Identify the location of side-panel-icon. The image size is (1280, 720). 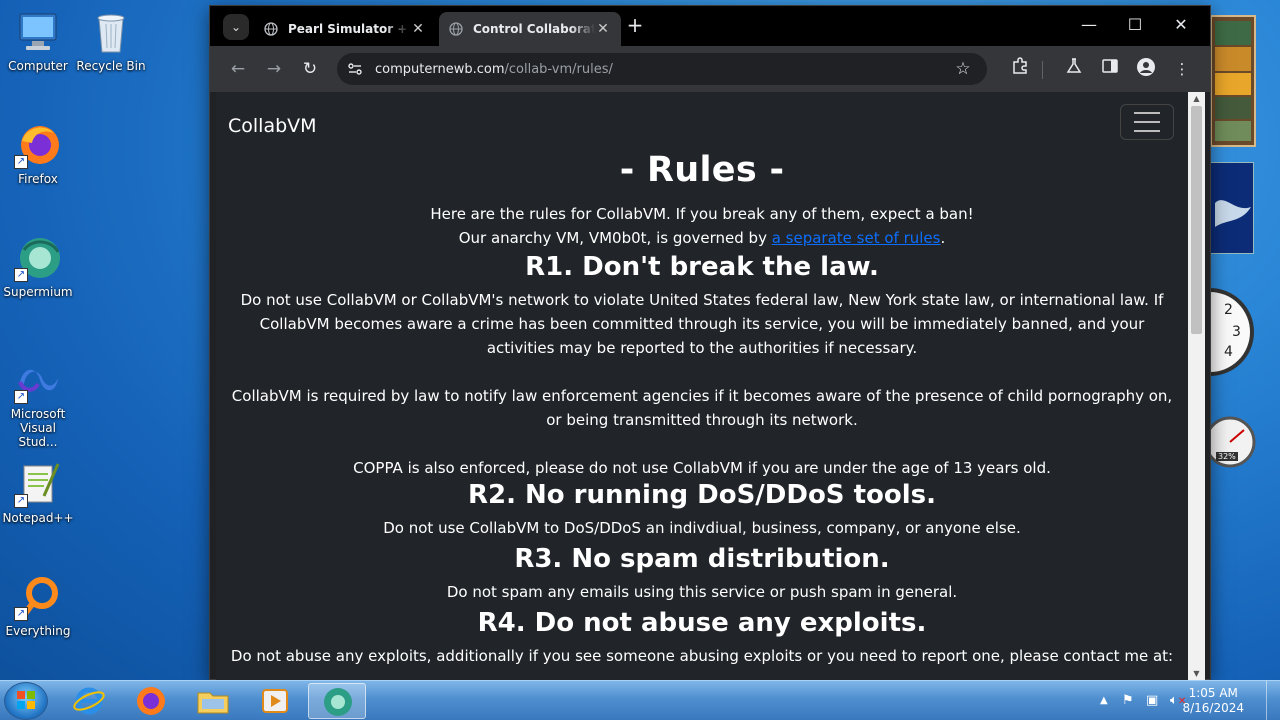
(1110, 69).